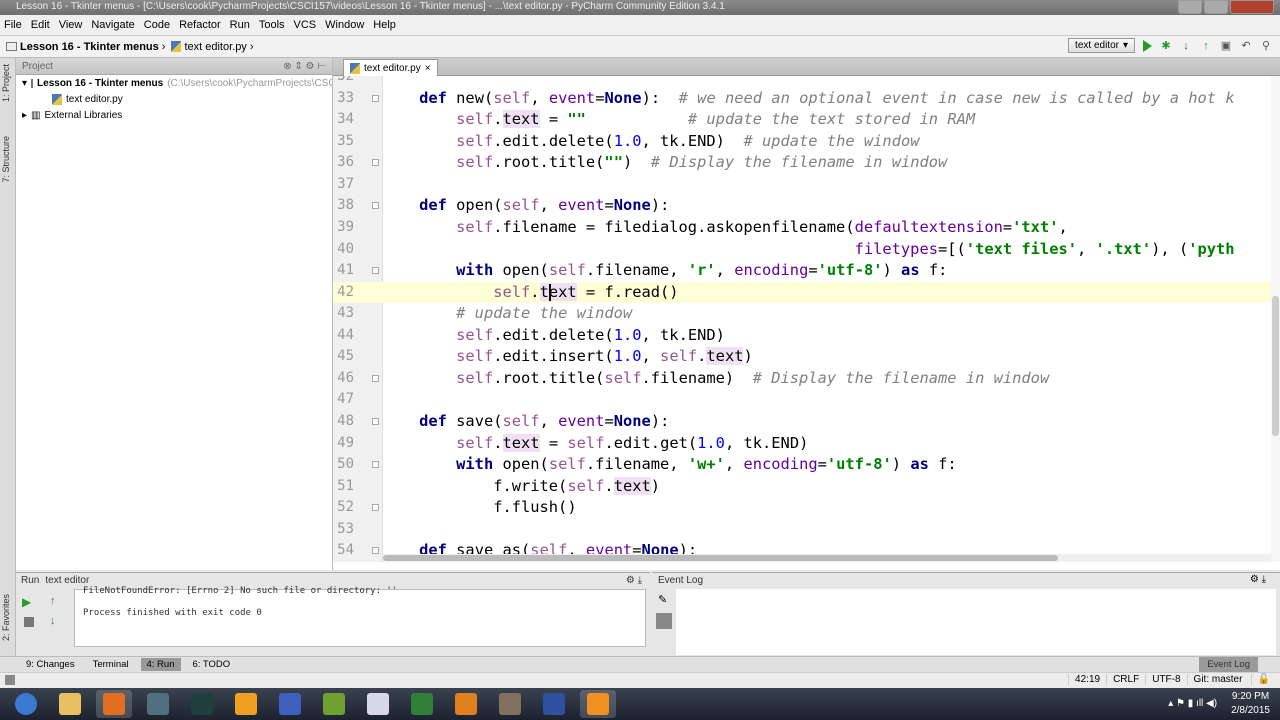  Describe the element at coordinates (29, 622) in the screenshot. I see `stop-icon` at that location.